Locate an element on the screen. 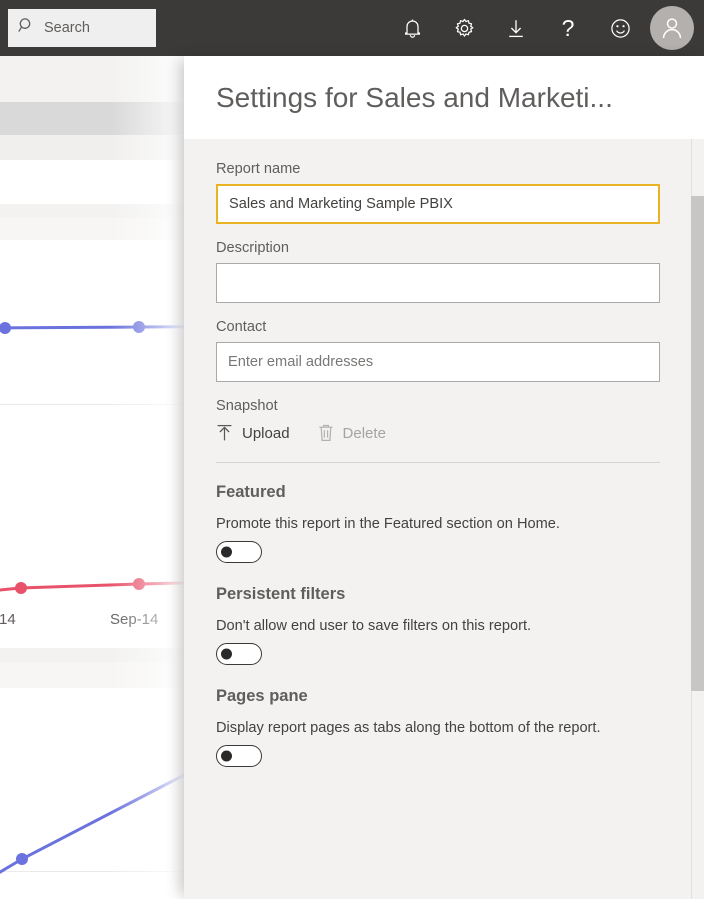  snapshot-actions: Upload Delete is located at coordinates (439, 433).